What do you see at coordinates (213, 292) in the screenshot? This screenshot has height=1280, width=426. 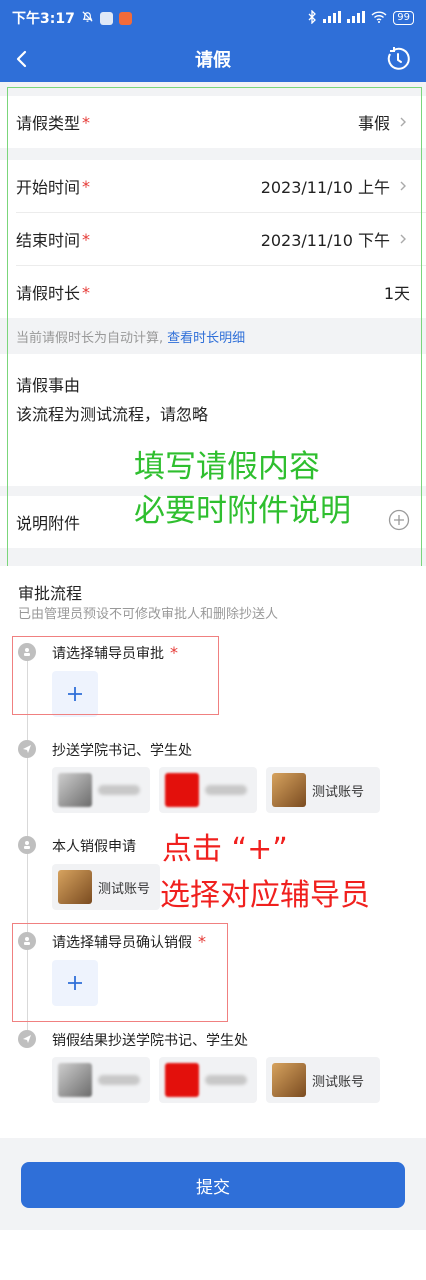 I see `duration-row: 请假时长 * 1天` at bounding box center [213, 292].